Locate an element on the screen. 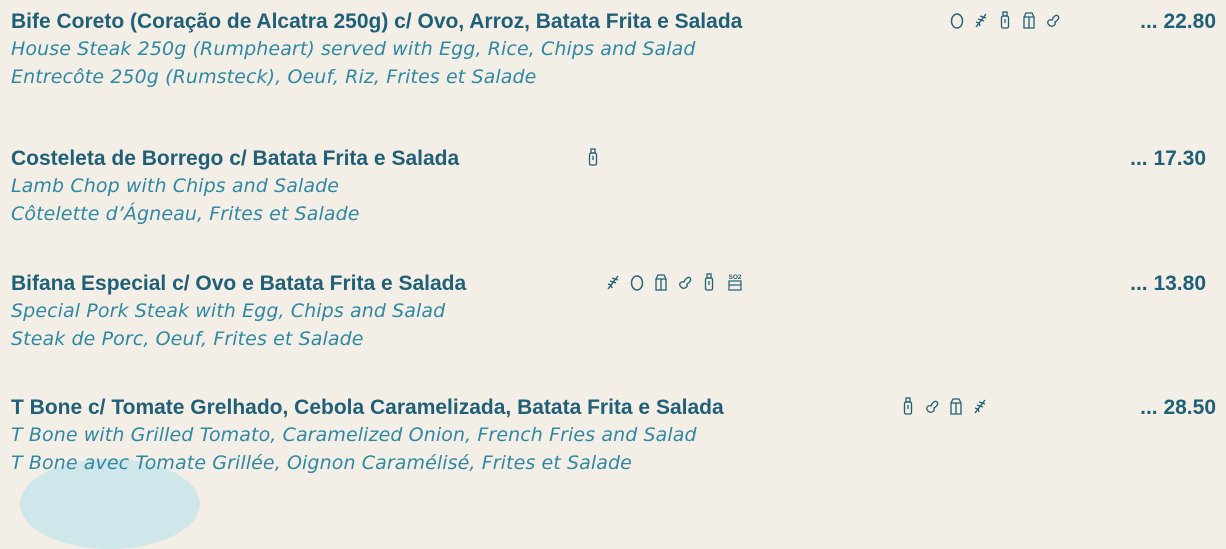 Image resolution: width=1226 pixels, height=549 pixels. dish-english: Lamb Chop with Chips and Salade is located at coordinates (175, 186).